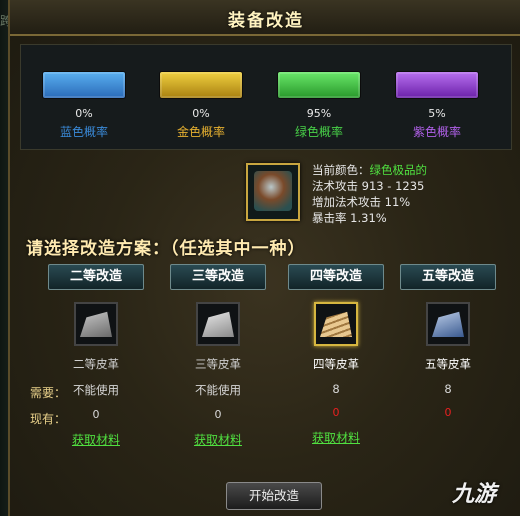 This screenshot has width=520, height=516. I want to click on reform-grade-2-button: 二等改造, so click(96, 277).